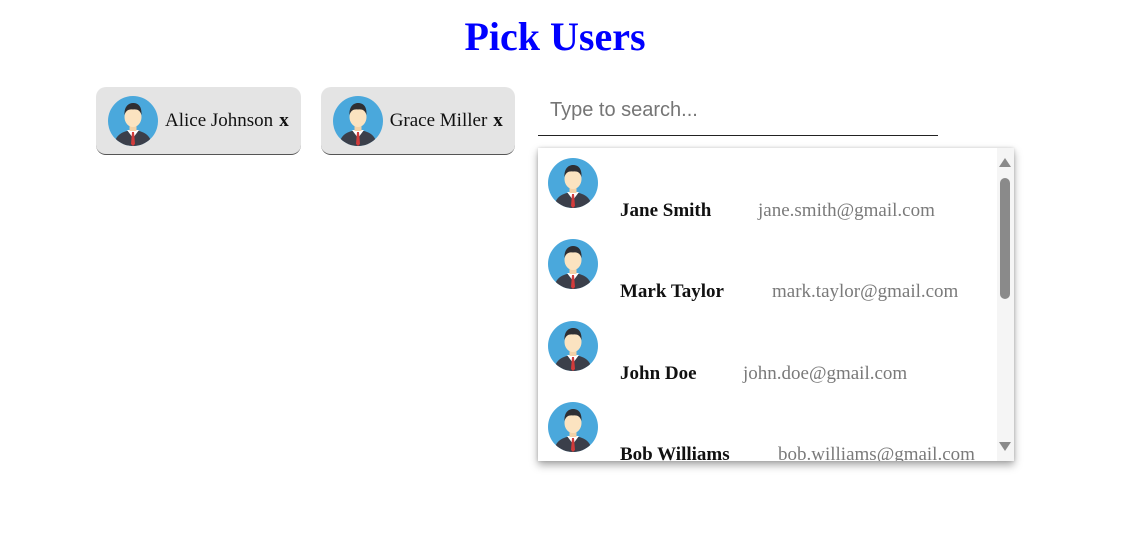 The image size is (1128, 533). Describe the element at coordinates (876, 452) in the screenshot. I see `suggestion-email: bob.williams@gmail.com` at that location.